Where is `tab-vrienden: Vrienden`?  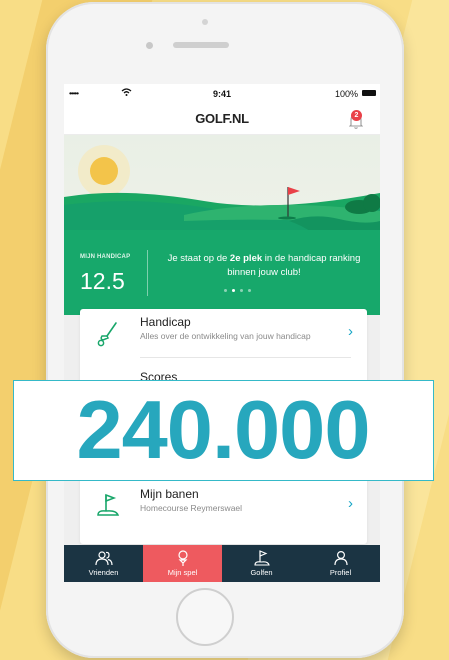
tab-vrienden: Vrienden is located at coordinates (103, 563).